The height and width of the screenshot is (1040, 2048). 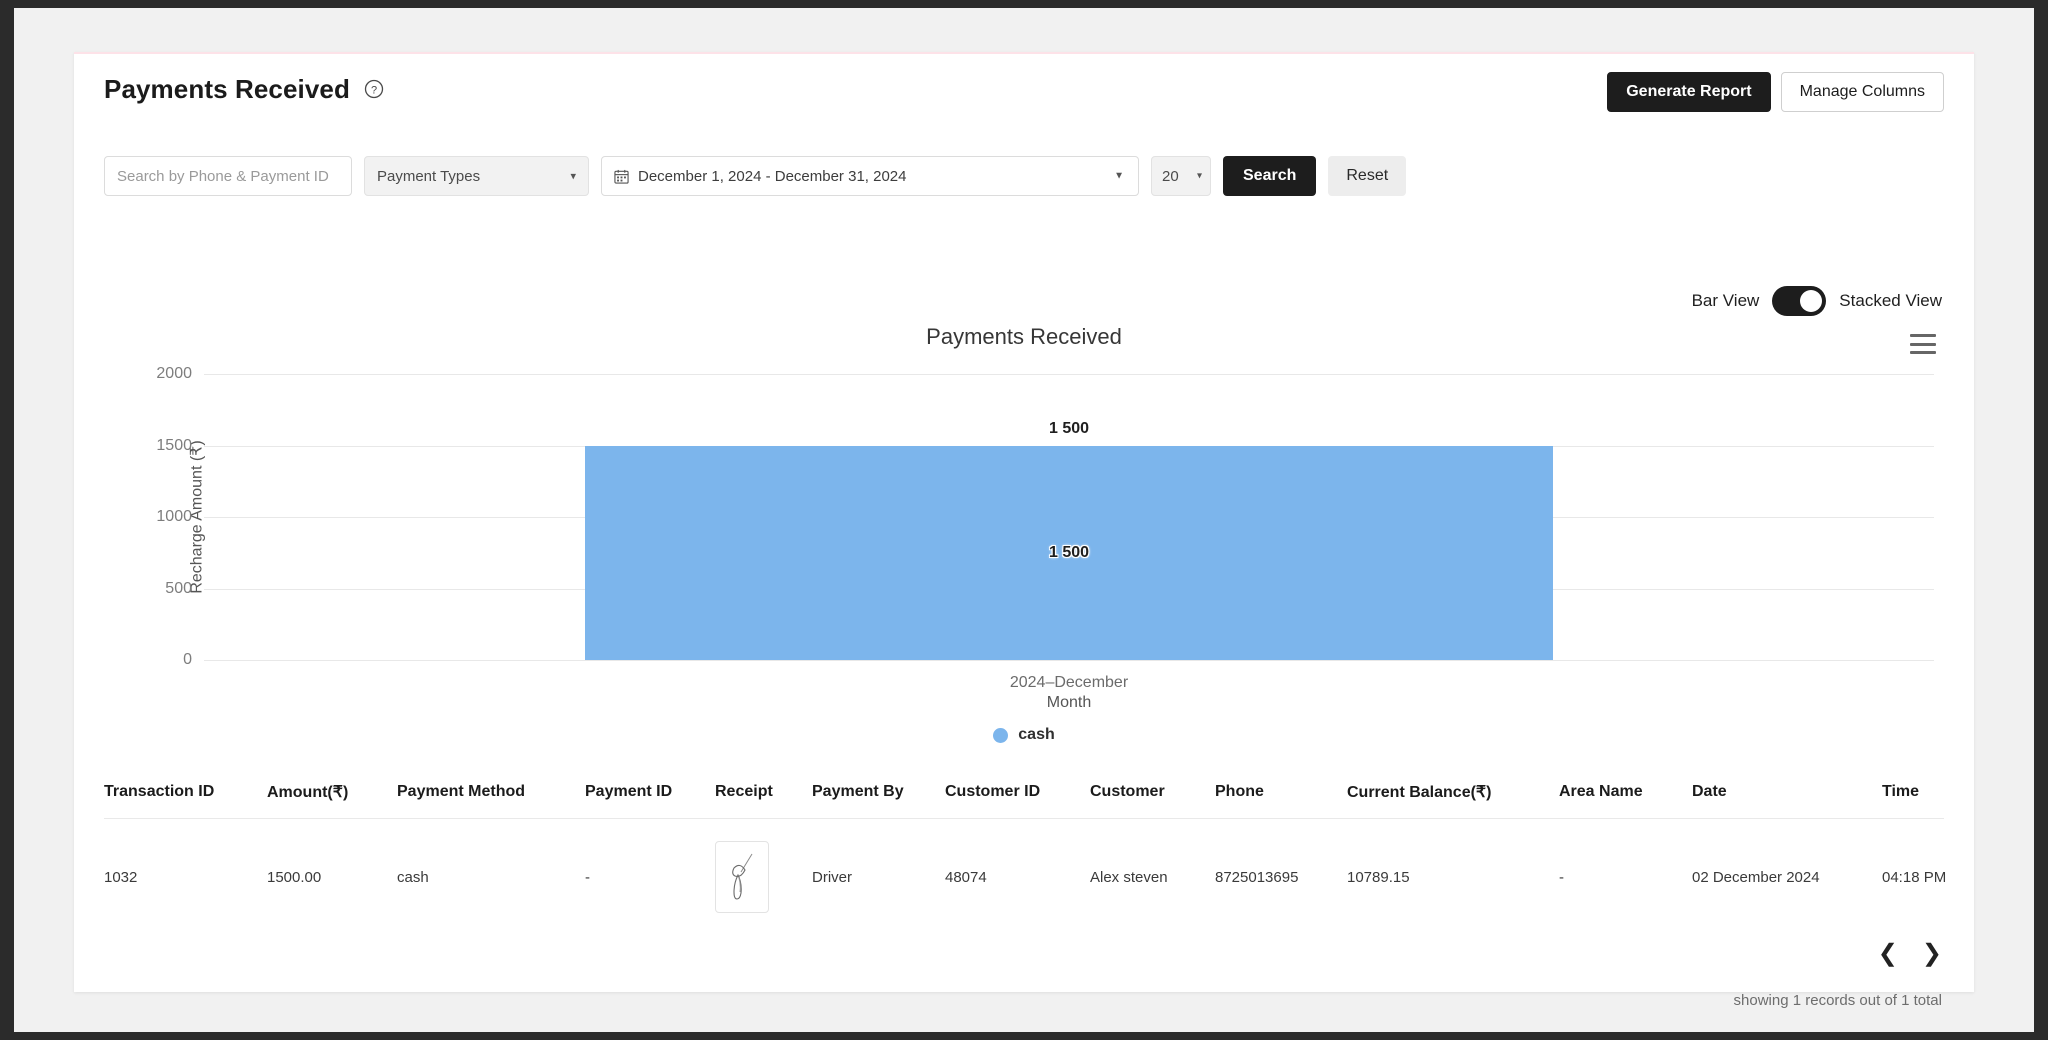 I want to click on legend-item: cash, so click(x=1024, y=735).